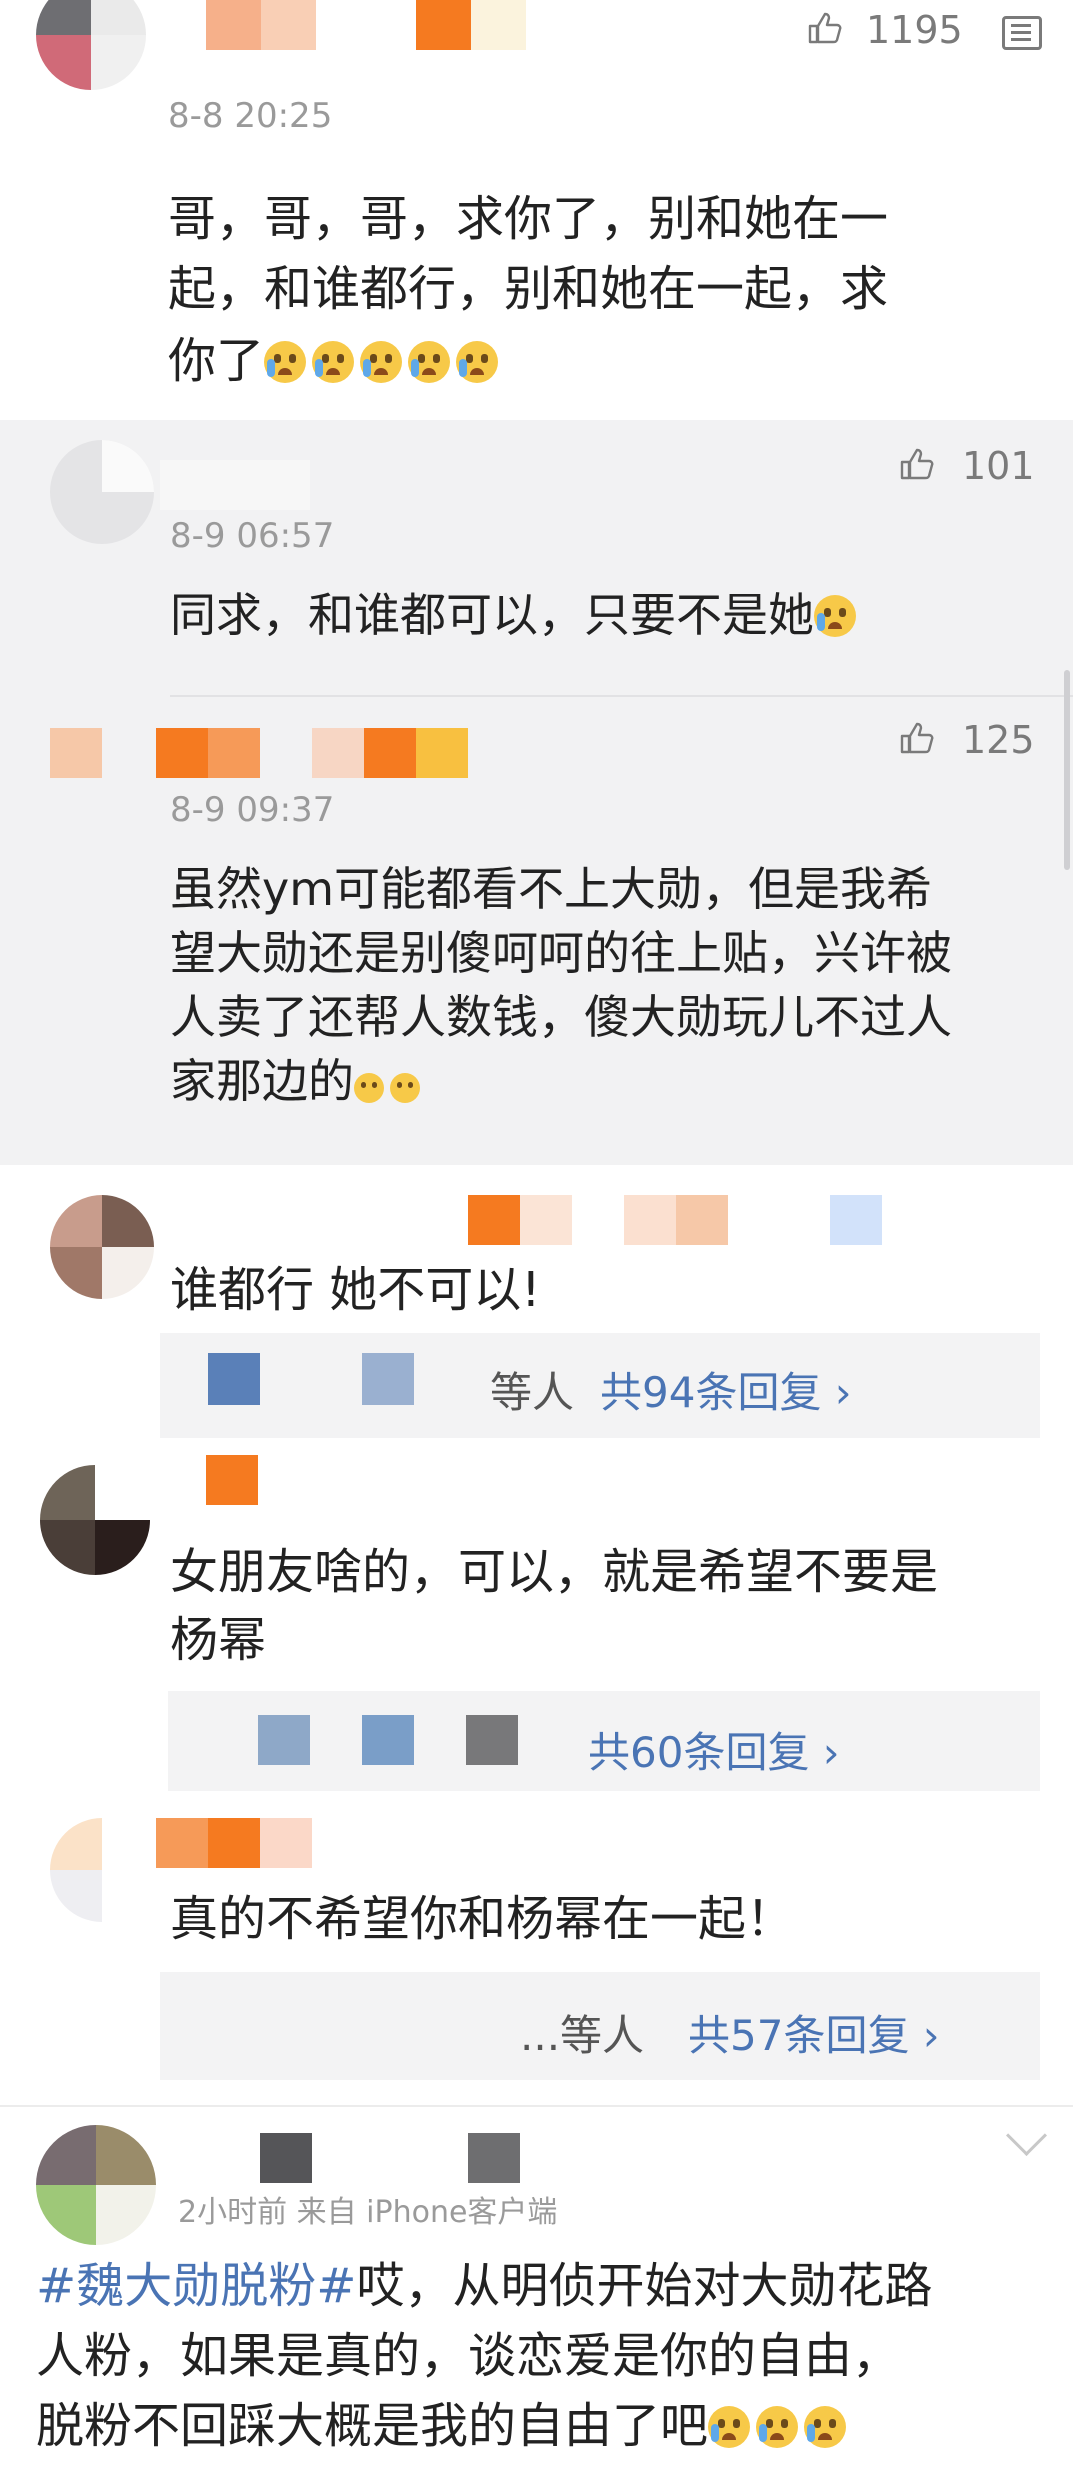  What do you see at coordinates (528, 219) in the screenshot?
I see `comment-text-line1: 哥，哥，哥，求你了，别和她在一` at bounding box center [528, 219].